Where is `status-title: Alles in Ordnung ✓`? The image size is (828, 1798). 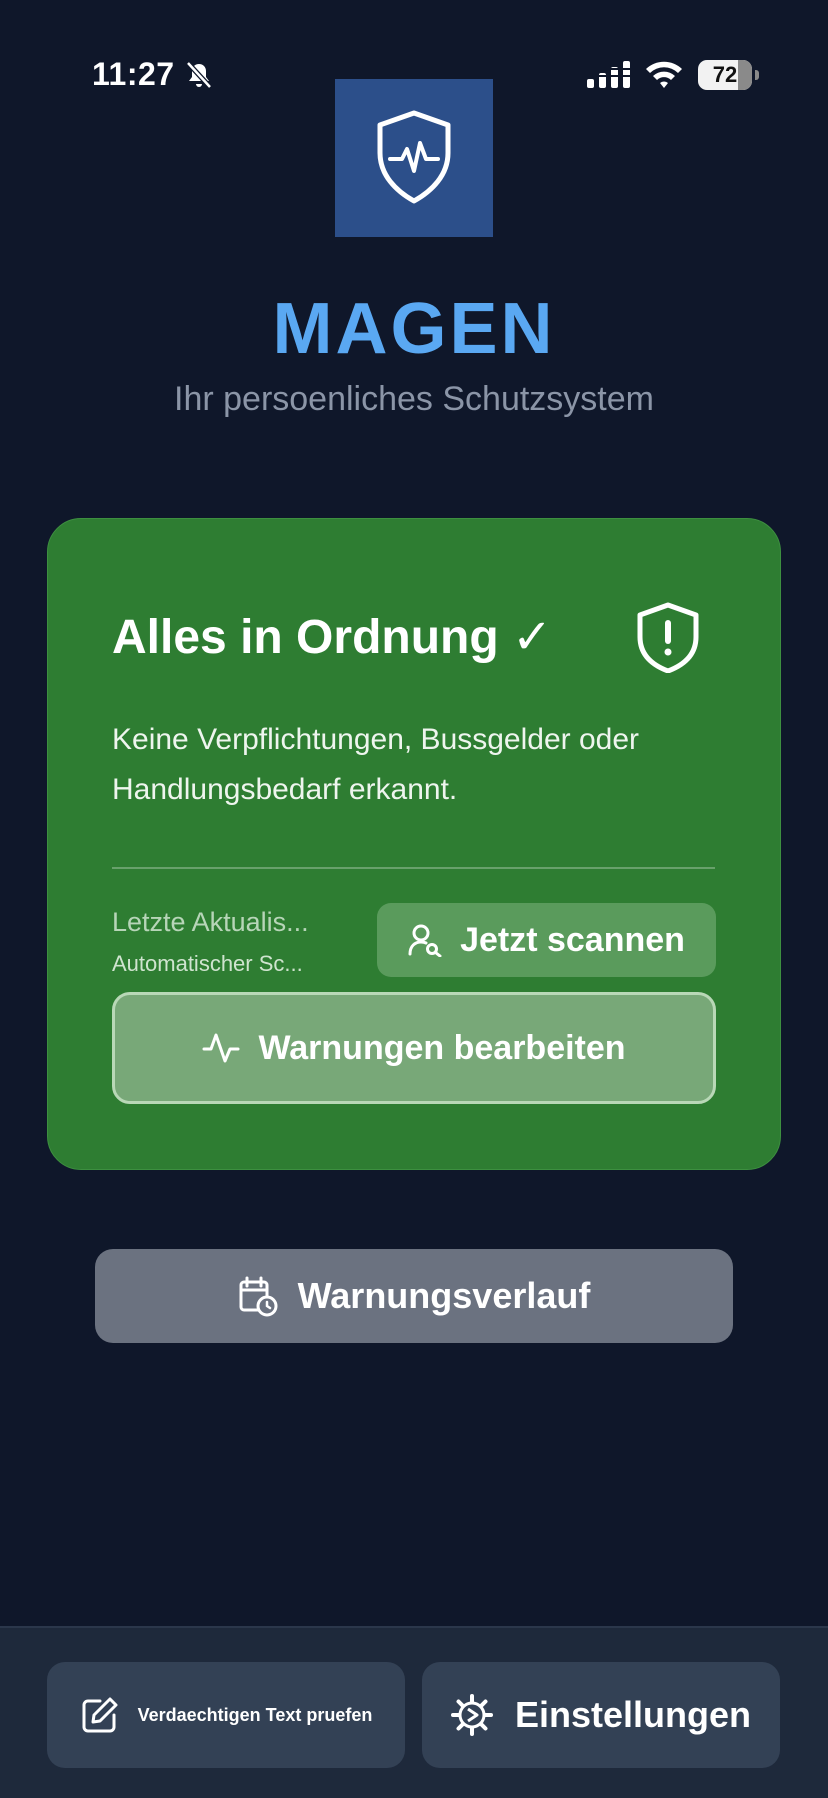 status-title: Alles in Ordnung ✓ is located at coordinates (332, 637).